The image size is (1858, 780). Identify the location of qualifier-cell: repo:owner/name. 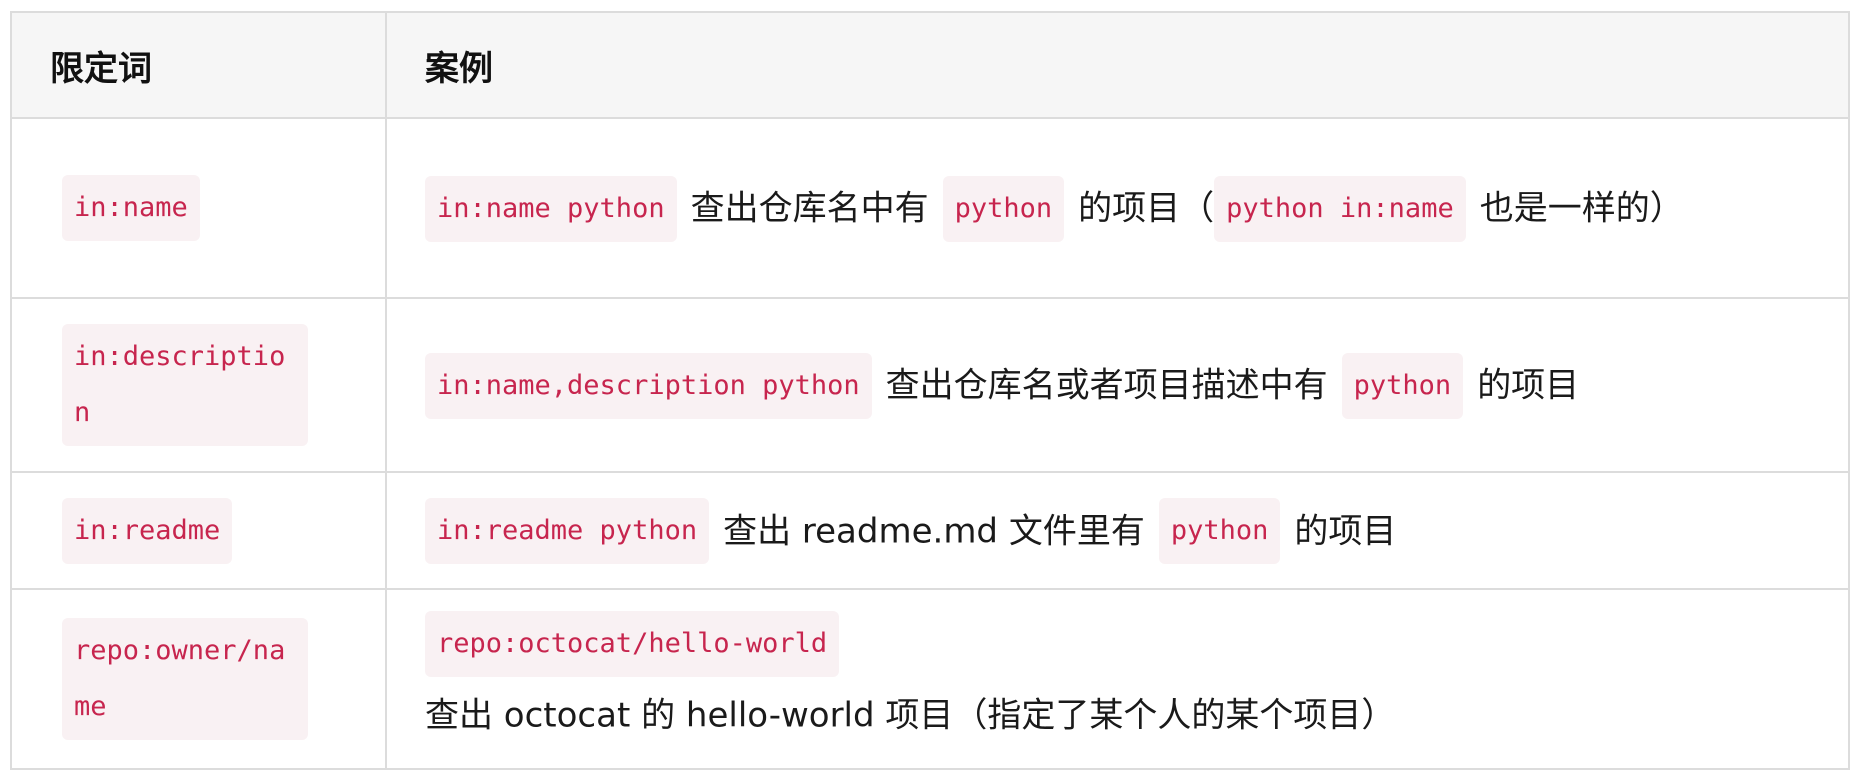
(198, 679).